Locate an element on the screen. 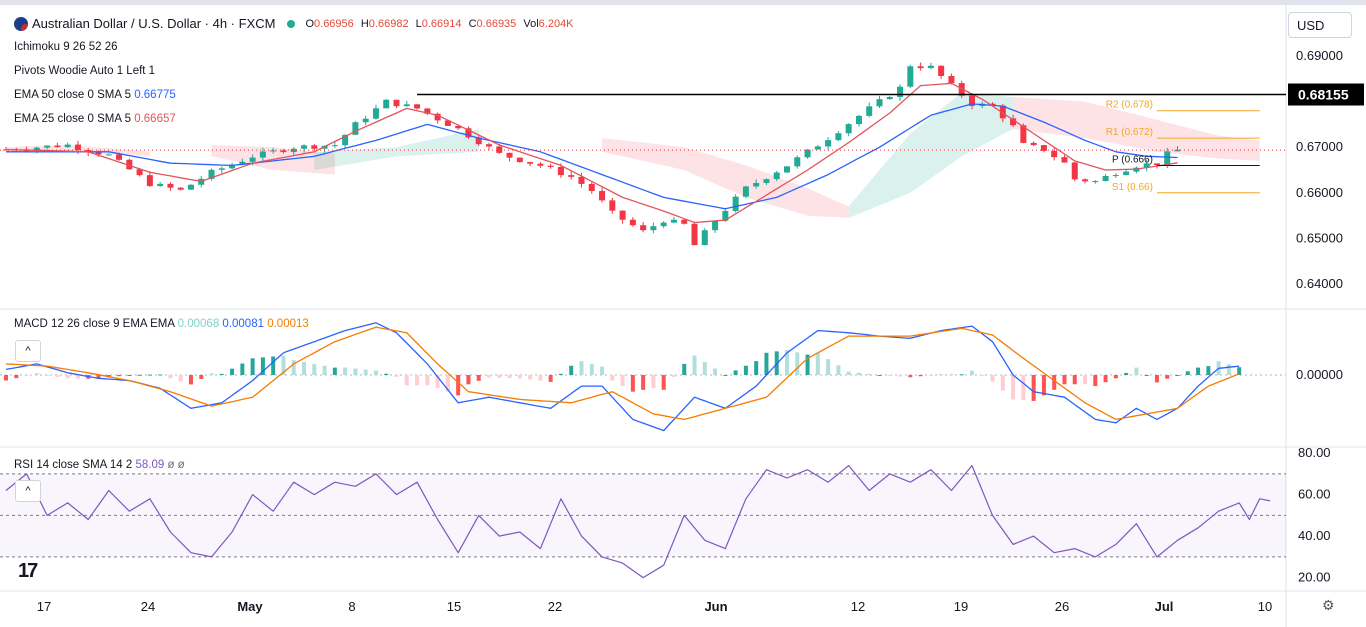 The height and width of the screenshot is (627, 1366). time-tick-label: 8 is located at coordinates (351, 606).